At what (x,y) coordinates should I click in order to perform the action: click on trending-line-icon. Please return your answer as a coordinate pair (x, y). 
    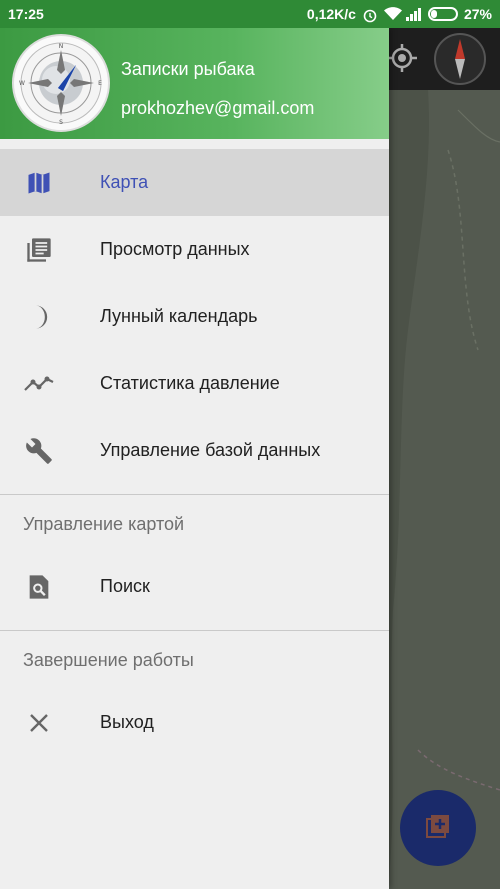
    Looking at the image, I should click on (39, 384).